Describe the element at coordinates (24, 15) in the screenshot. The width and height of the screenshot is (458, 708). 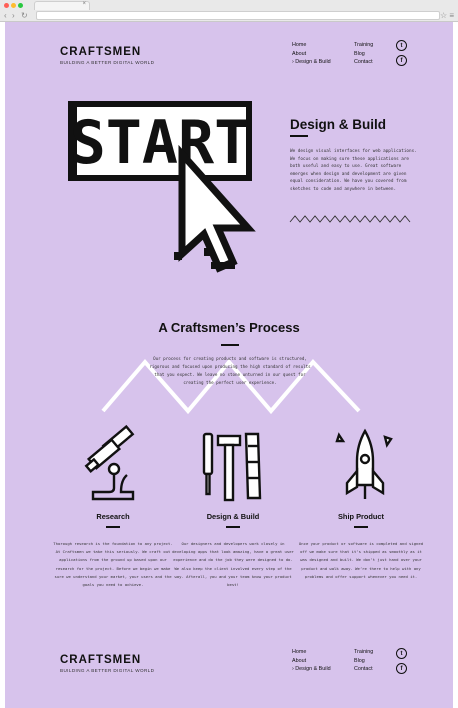
I see `reload-button: ↻` at that location.